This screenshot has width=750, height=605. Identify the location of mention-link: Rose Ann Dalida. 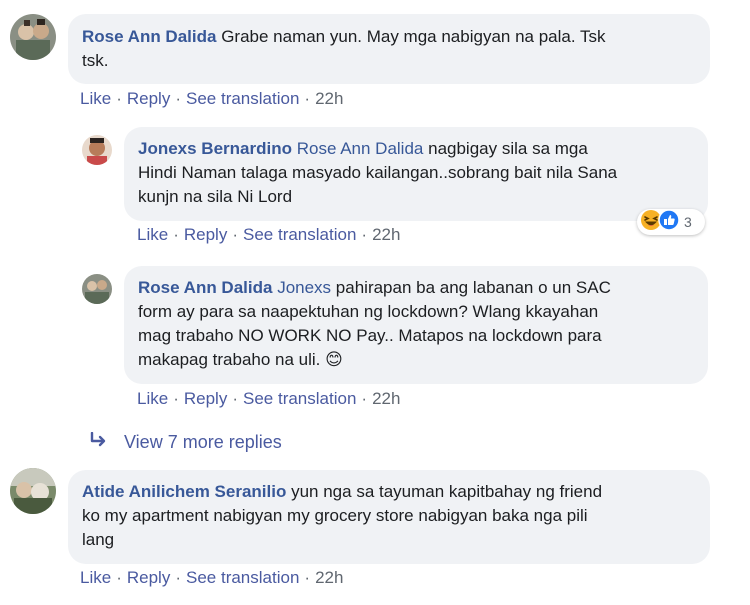
(360, 148).